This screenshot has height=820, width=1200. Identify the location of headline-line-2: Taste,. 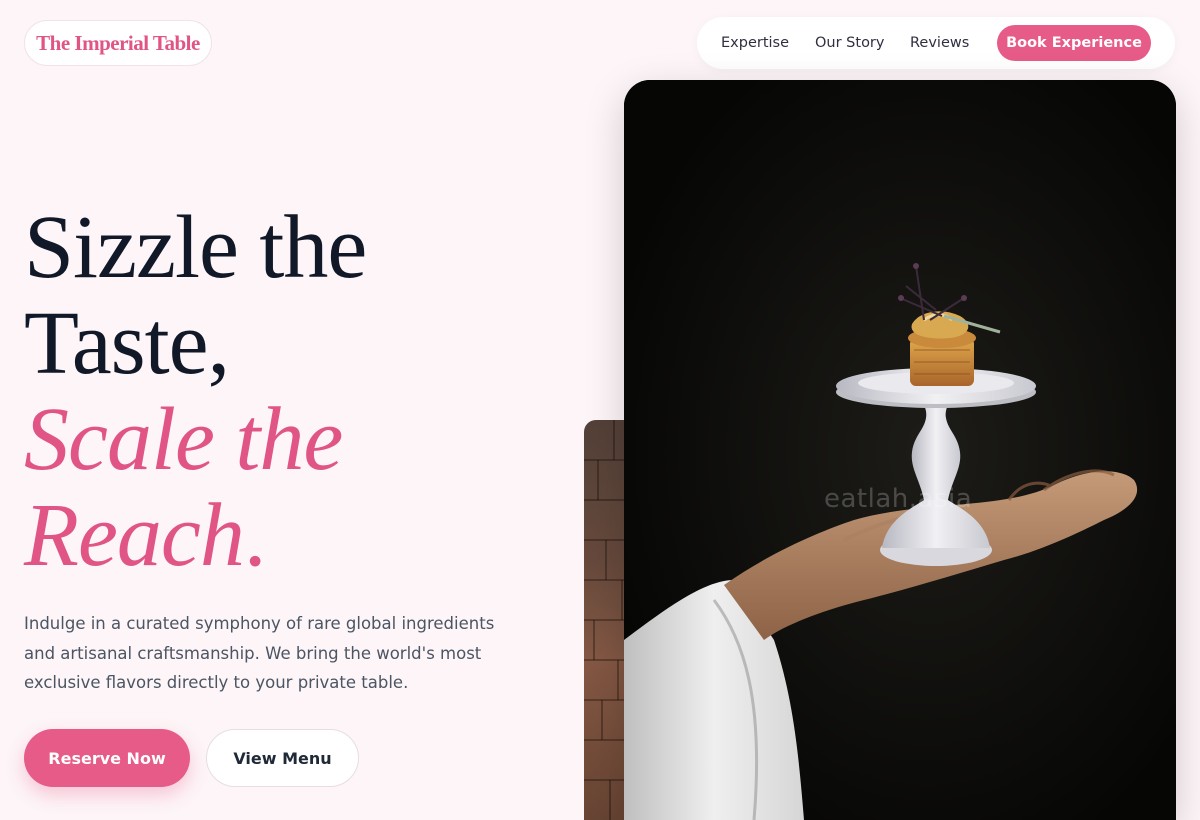
(127, 343).